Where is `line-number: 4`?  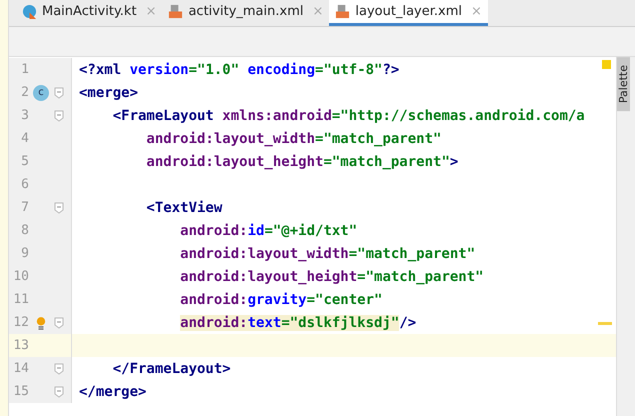 line-number: 4 is located at coordinates (24, 138).